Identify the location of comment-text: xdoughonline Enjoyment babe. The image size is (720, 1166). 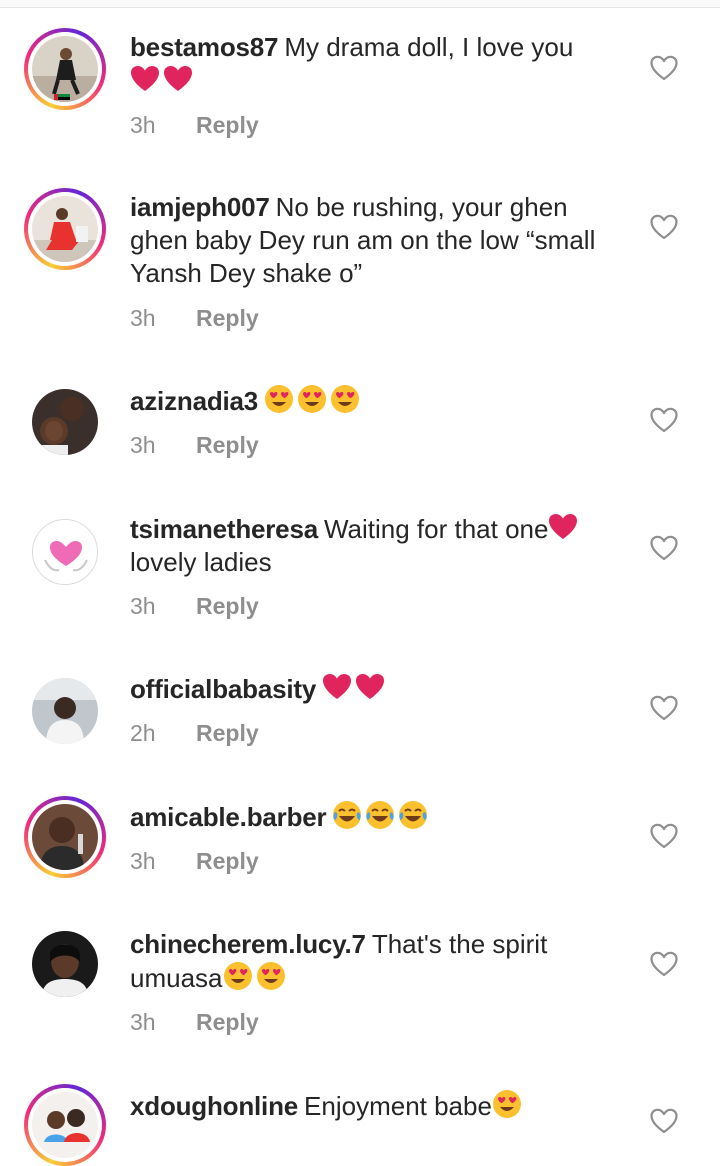
(380, 1106).